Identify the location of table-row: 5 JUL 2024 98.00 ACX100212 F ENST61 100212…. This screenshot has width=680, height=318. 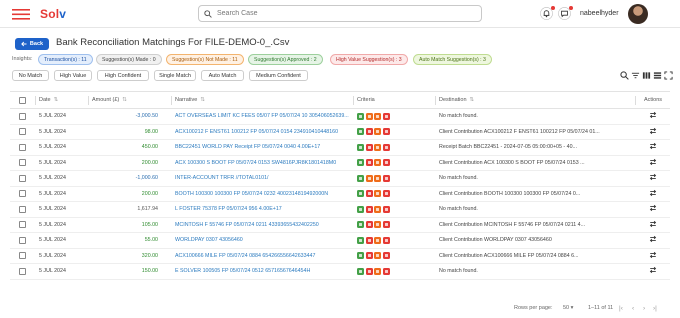
(340, 132).